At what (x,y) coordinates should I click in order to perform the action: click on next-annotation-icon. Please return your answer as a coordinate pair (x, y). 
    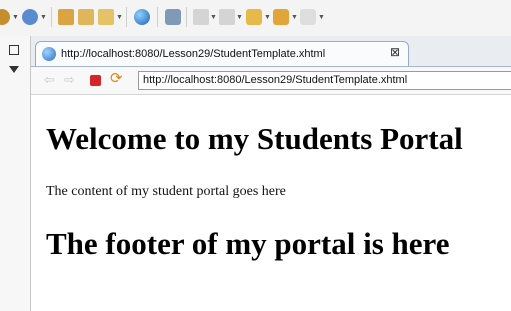
    Looking at the image, I should click on (201, 17).